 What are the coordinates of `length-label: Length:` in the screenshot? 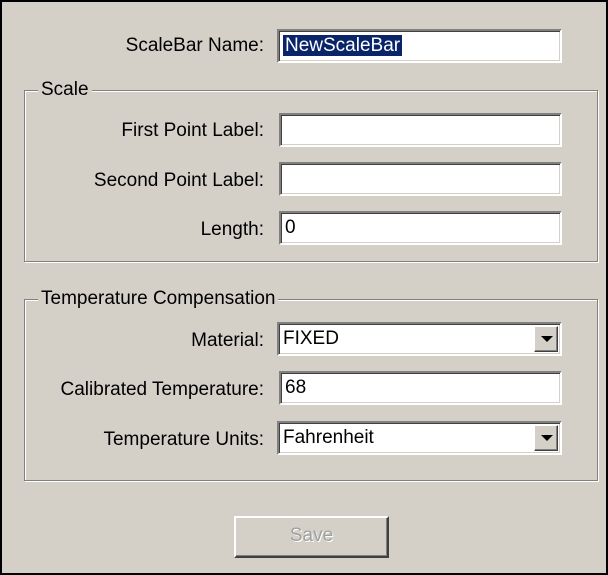 It's located at (232, 229).